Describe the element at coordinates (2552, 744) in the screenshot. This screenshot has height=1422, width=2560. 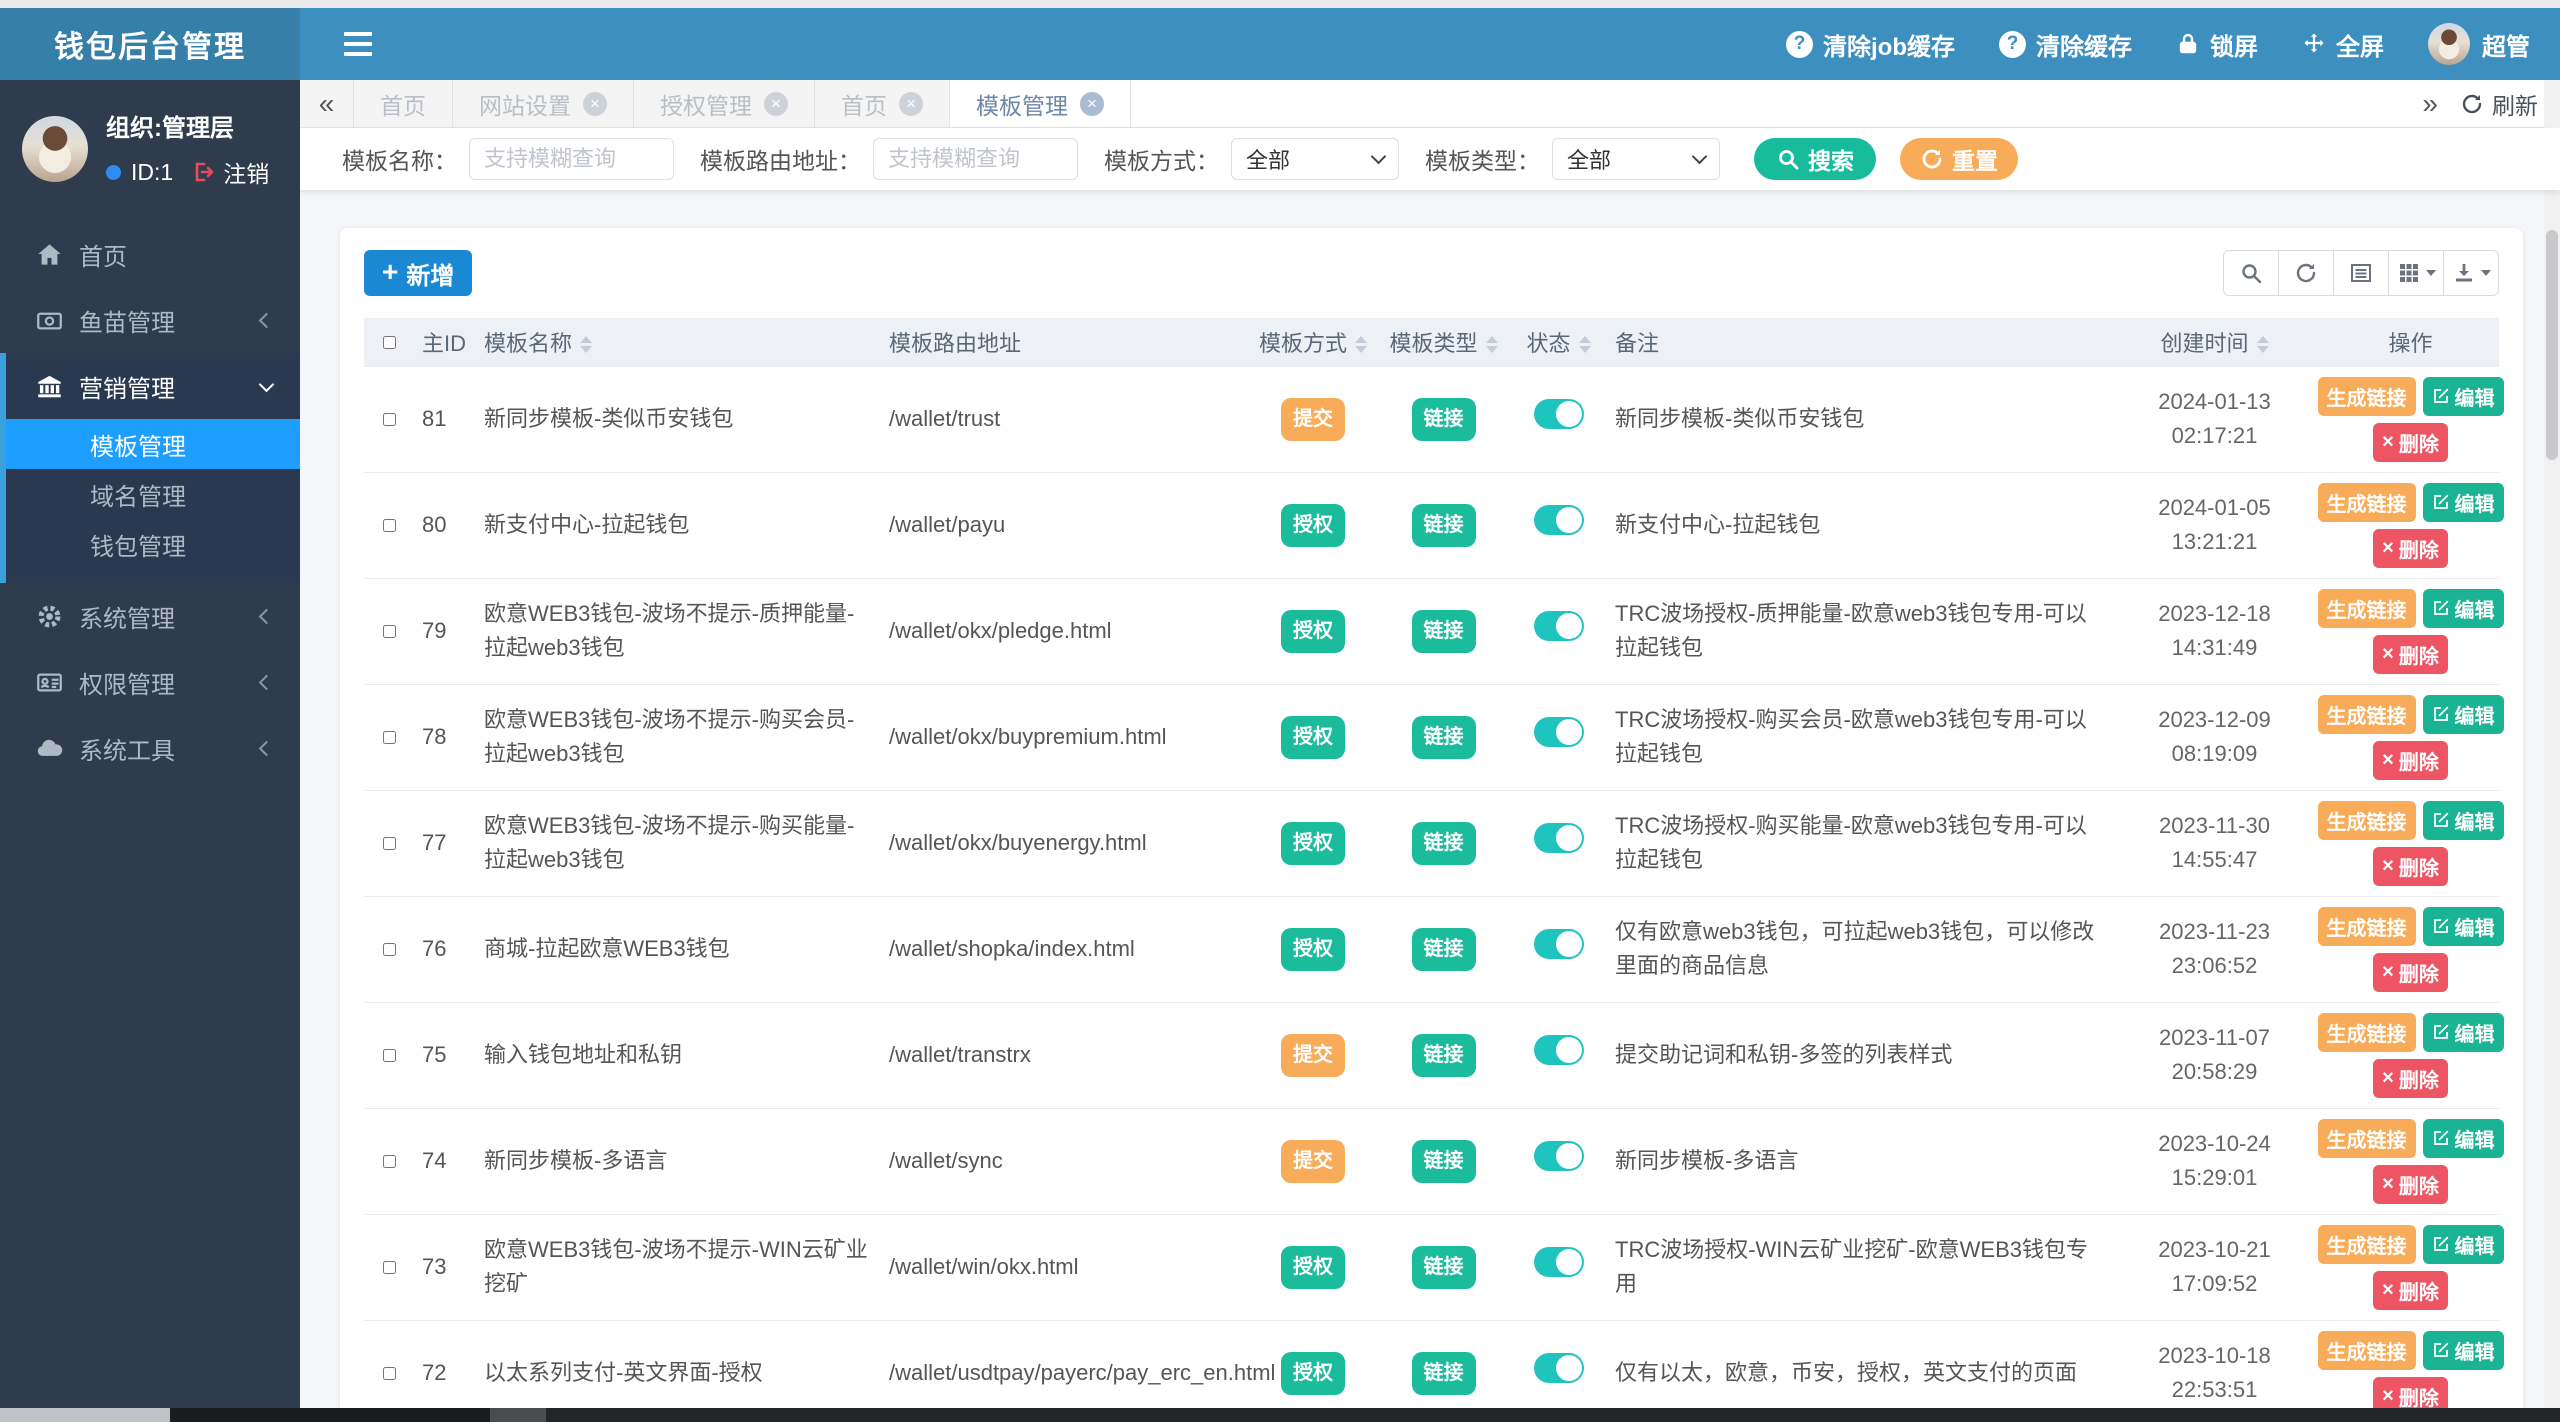
I see `window-scrollbar` at that location.